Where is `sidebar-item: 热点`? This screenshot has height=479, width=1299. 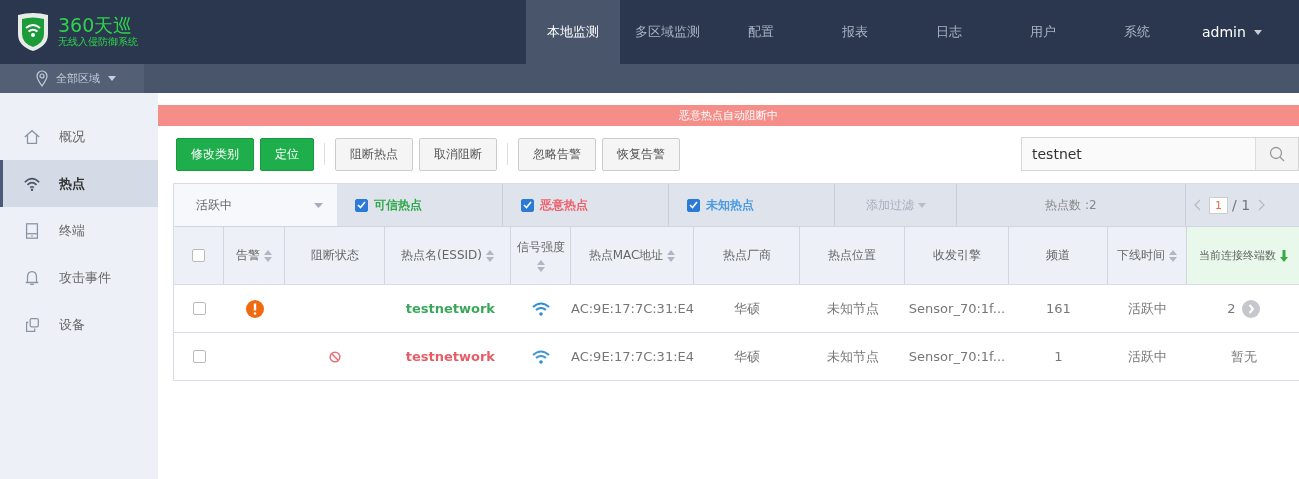 sidebar-item: 热点 is located at coordinates (79, 183).